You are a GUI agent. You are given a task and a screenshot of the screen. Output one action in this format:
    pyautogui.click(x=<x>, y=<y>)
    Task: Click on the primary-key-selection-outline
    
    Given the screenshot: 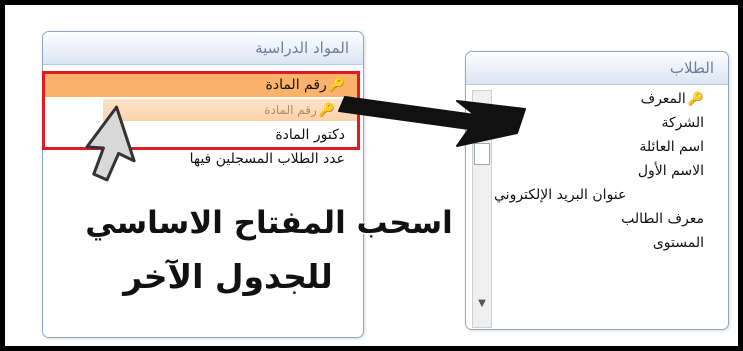 What is the action you would take?
    pyautogui.click(x=201, y=110)
    